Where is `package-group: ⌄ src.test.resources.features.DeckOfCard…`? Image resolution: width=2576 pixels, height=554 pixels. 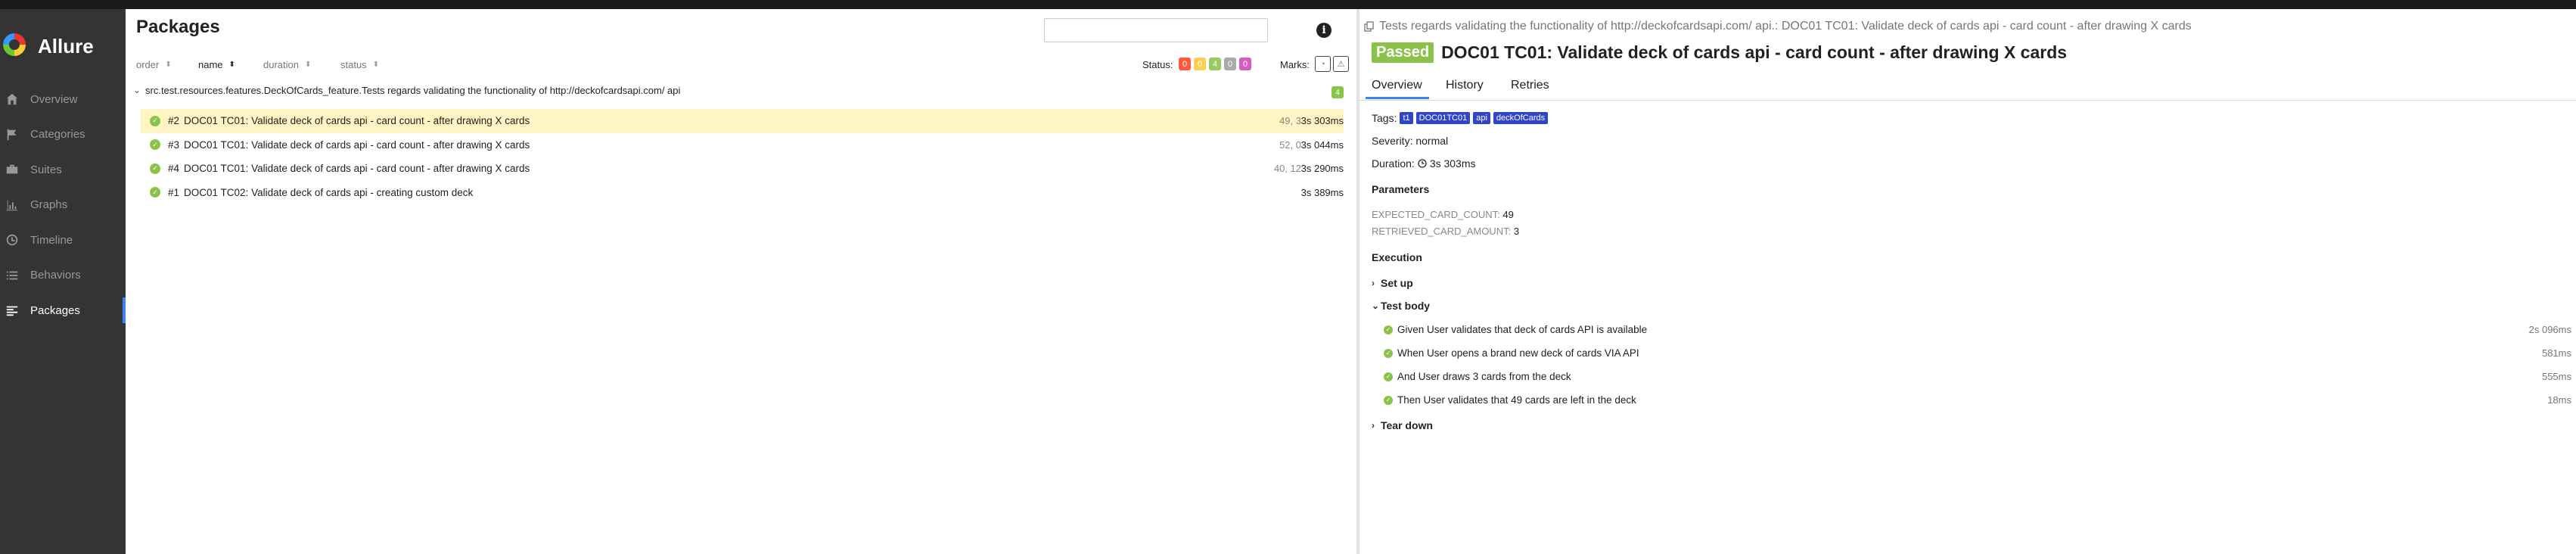 package-group: ⌄ src.test.resources.features.DeckOfCard… is located at coordinates (738, 90).